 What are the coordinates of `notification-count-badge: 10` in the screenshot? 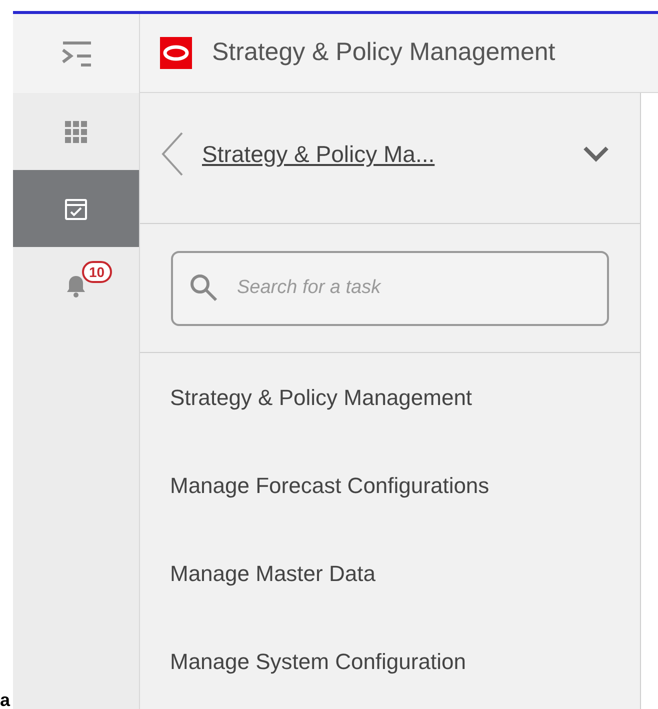 It's located at (97, 272).